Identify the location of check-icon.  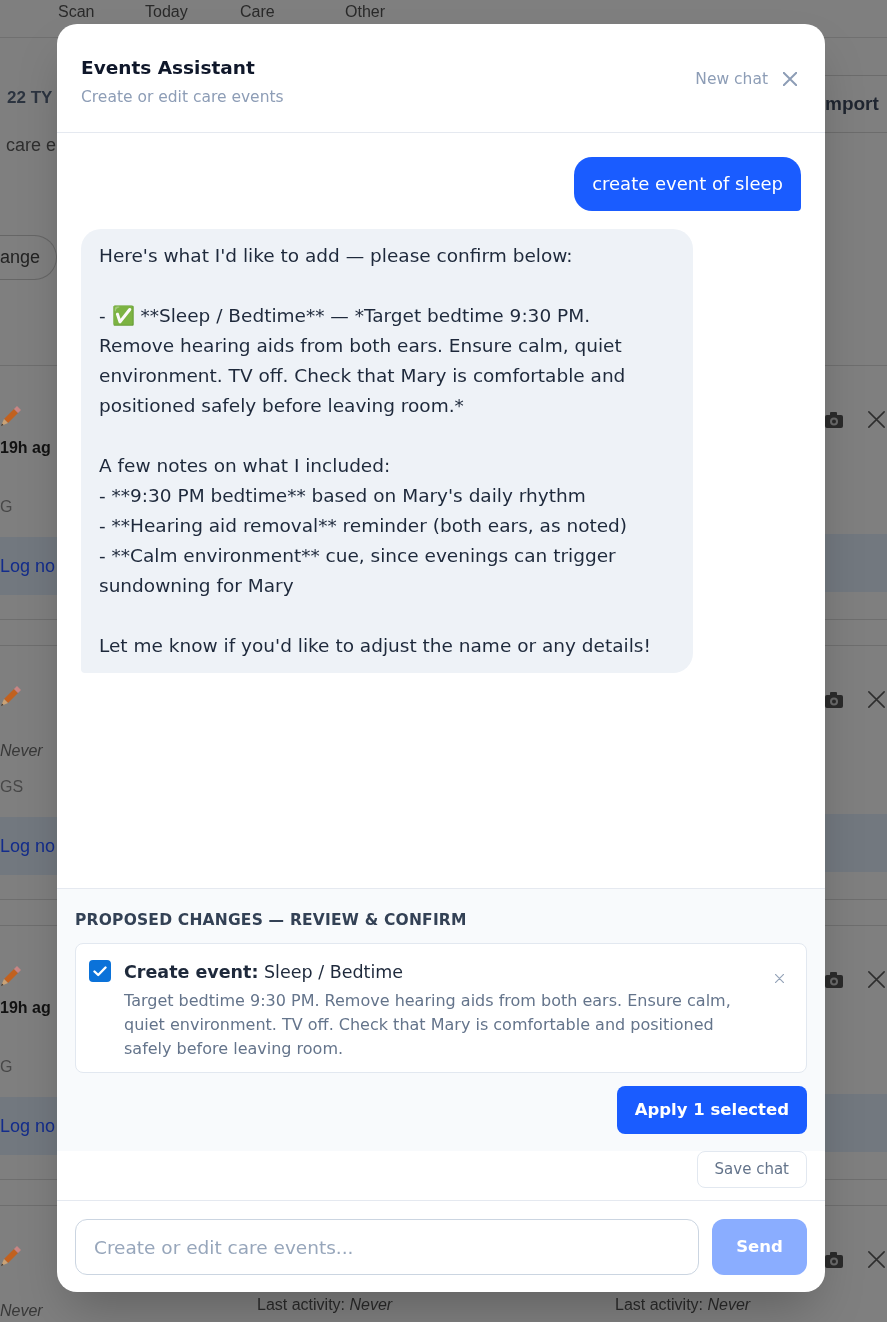
(100, 971).